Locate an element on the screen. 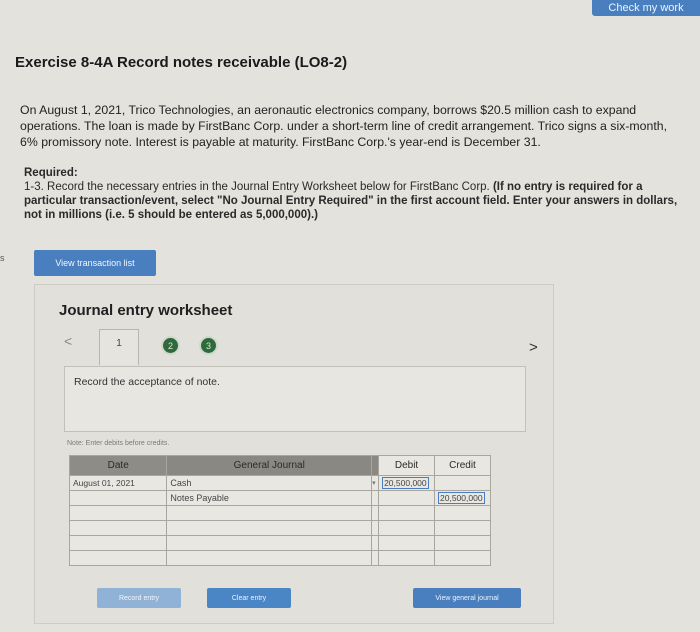 This screenshot has width=700, height=632. side-edge-label: s is located at coordinates (2, 258).